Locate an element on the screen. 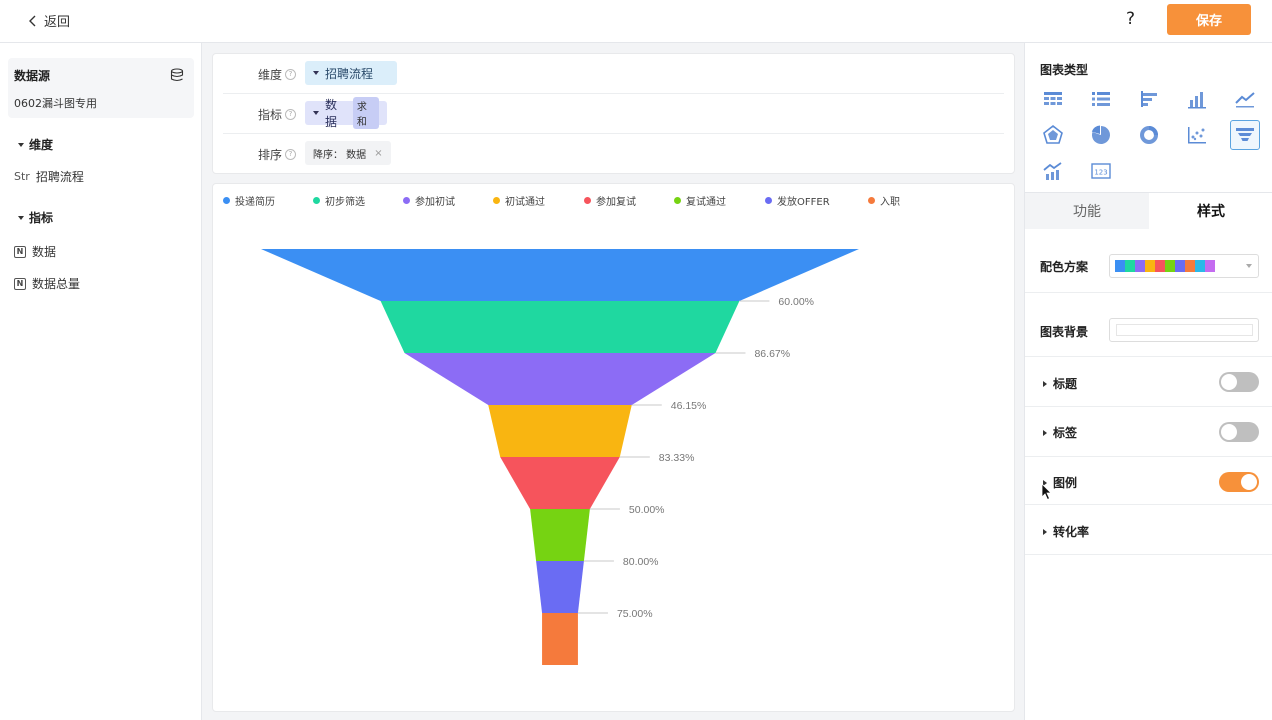  conversion-section-header: 转化率 is located at coordinates (1066, 531).